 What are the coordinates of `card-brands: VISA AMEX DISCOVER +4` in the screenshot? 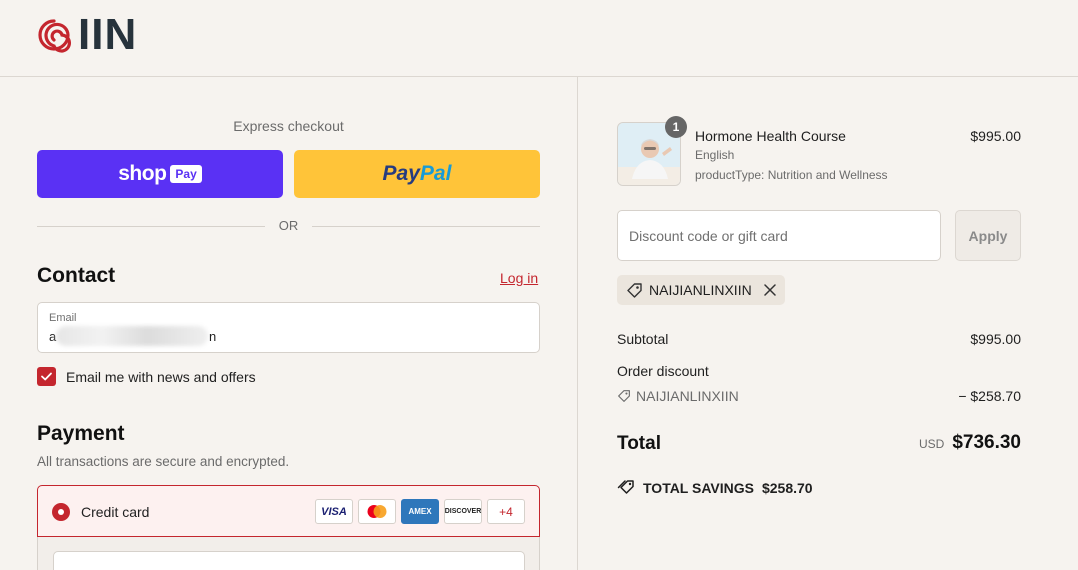 It's located at (420, 511).